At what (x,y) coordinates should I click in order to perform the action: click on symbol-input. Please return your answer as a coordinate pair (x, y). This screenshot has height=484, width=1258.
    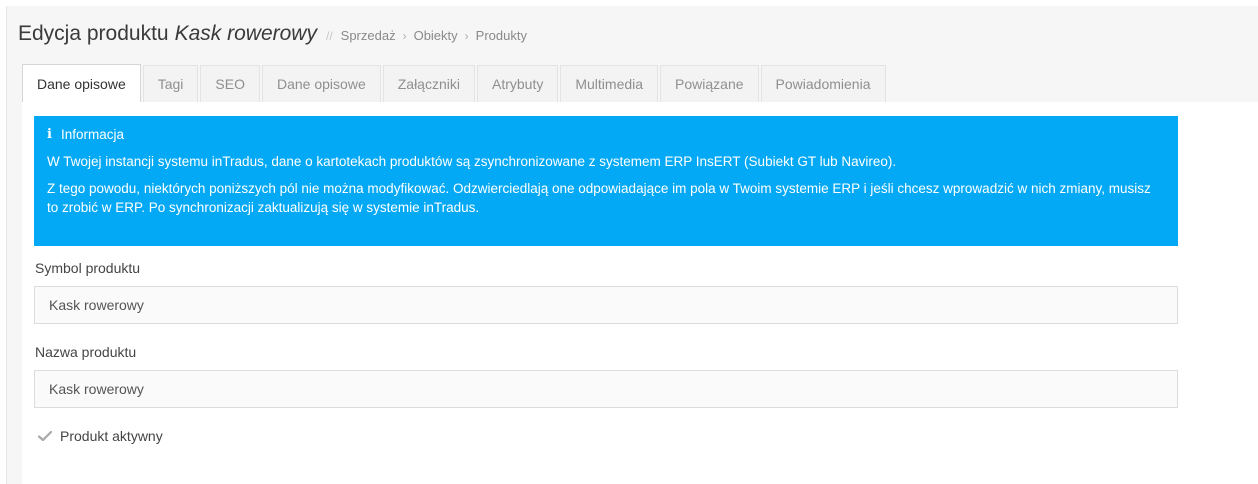
    Looking at the image, I should click on (606, 305).